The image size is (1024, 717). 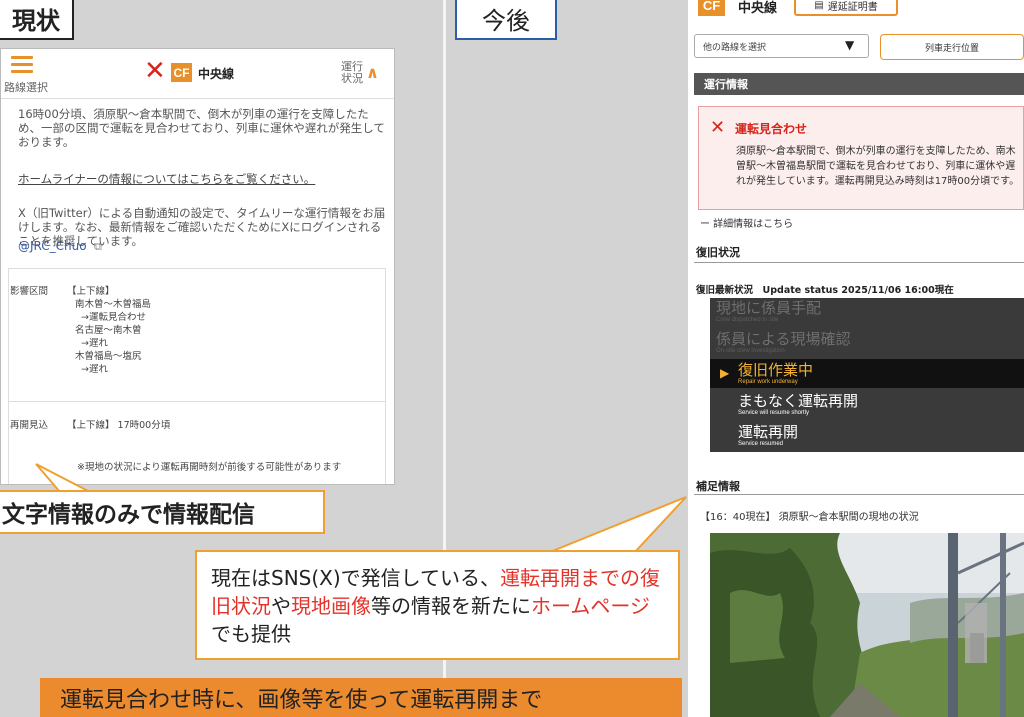 I want to click on affected-line: 南木曽～木曽福島, so click(x=113, y=304).